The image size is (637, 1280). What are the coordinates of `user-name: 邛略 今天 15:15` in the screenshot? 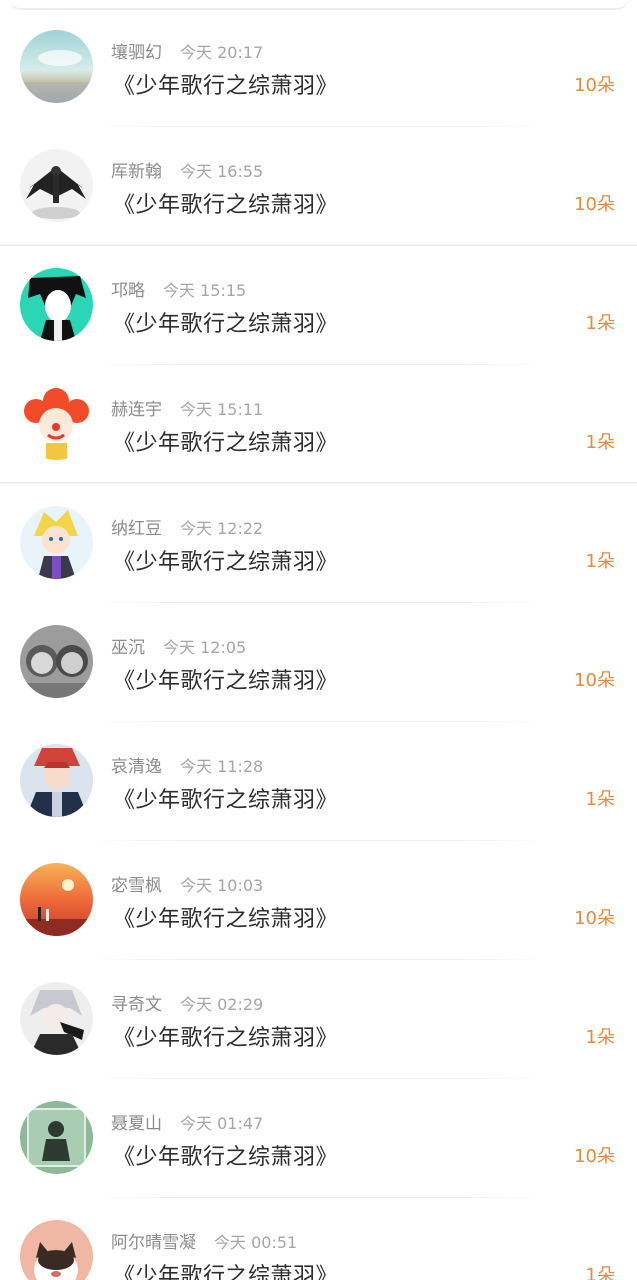 It's located at (179, 291).